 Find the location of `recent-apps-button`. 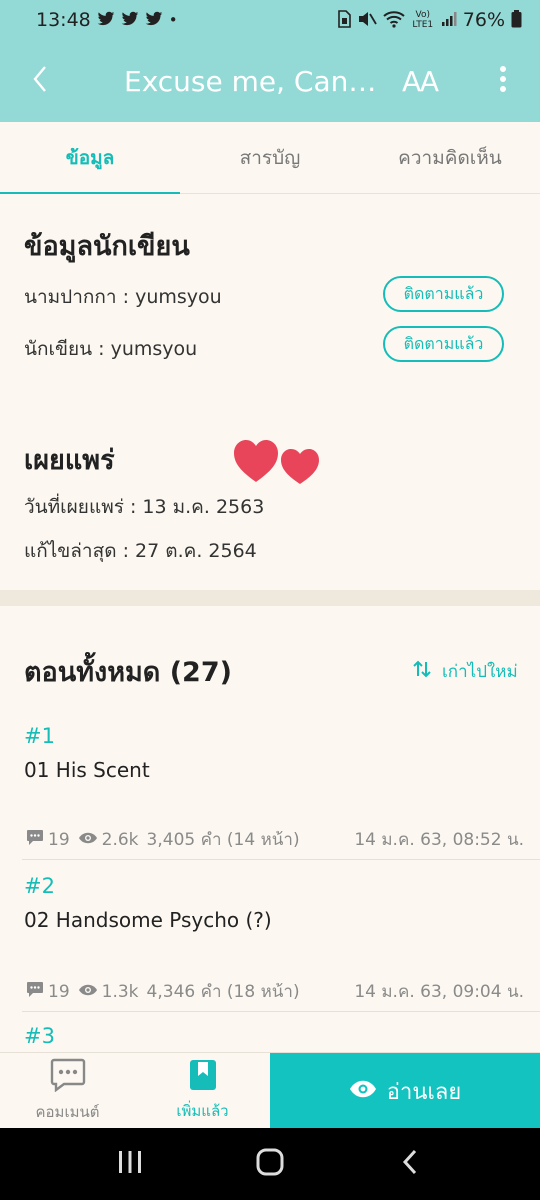

recent-apps-button is located at coordinates (130, 1164).